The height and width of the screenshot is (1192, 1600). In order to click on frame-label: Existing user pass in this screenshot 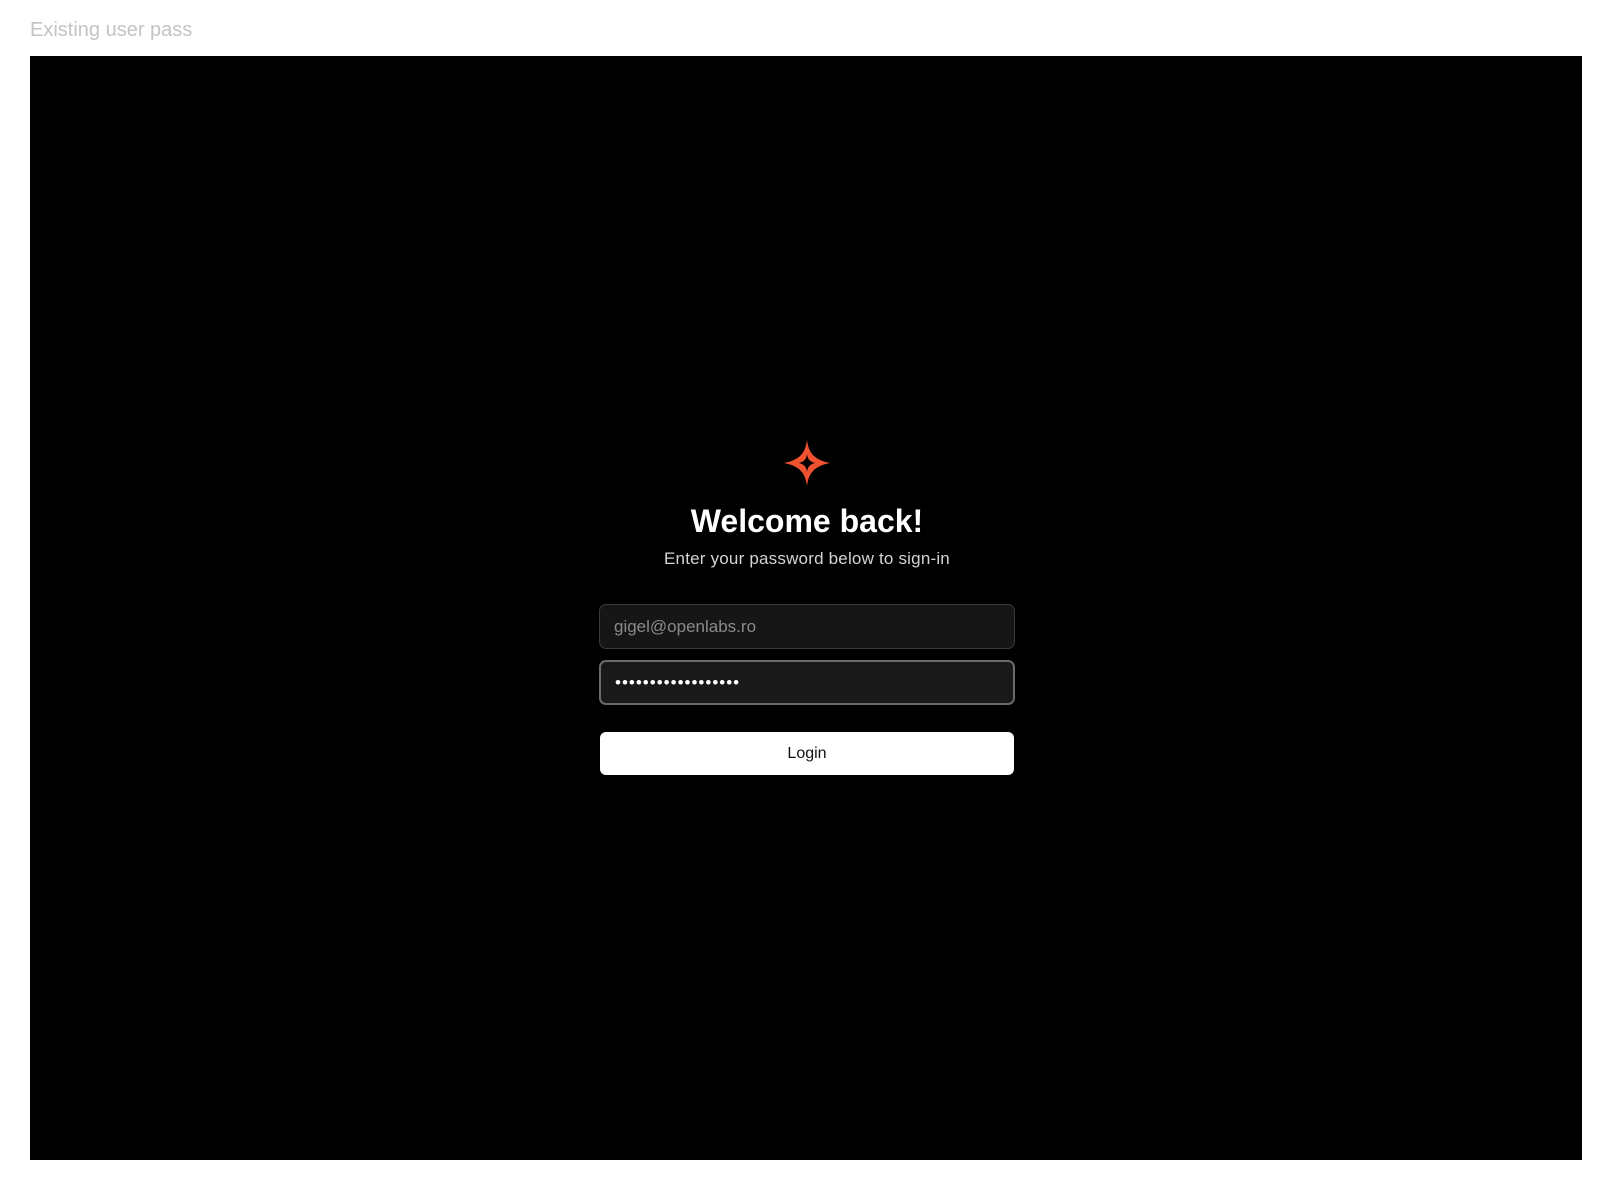, I will do `click(111, 30)`.